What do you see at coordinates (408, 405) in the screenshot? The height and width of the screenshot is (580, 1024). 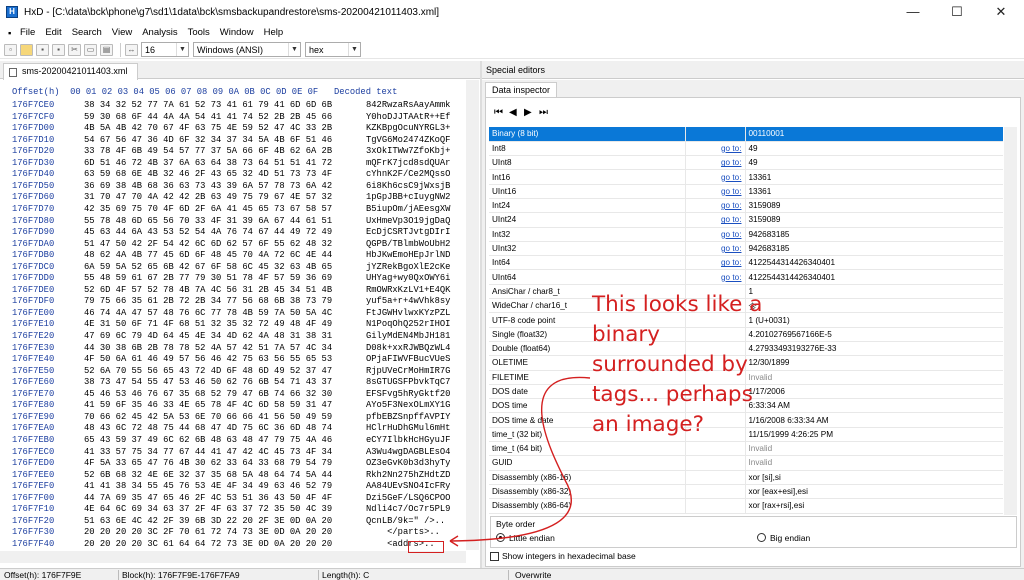 I see `hex-row-decoded-text: AYo5F3NexOLmXY1G` at bounding box center [408, 405].